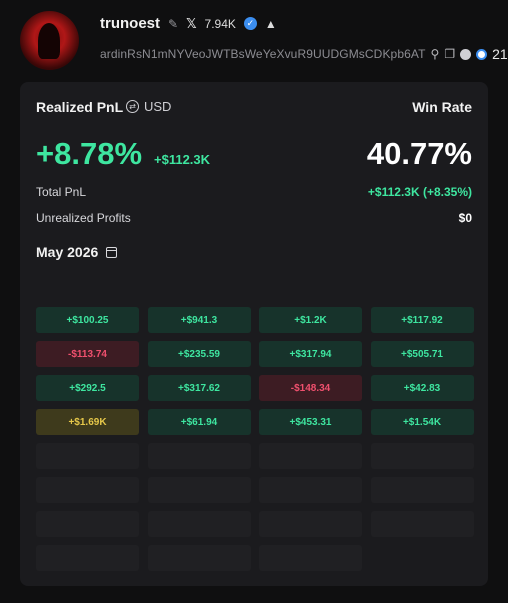 The width and height of the screenshot is (508, 603). I want to click on followers-count: 7.94K, so click(220, 23).